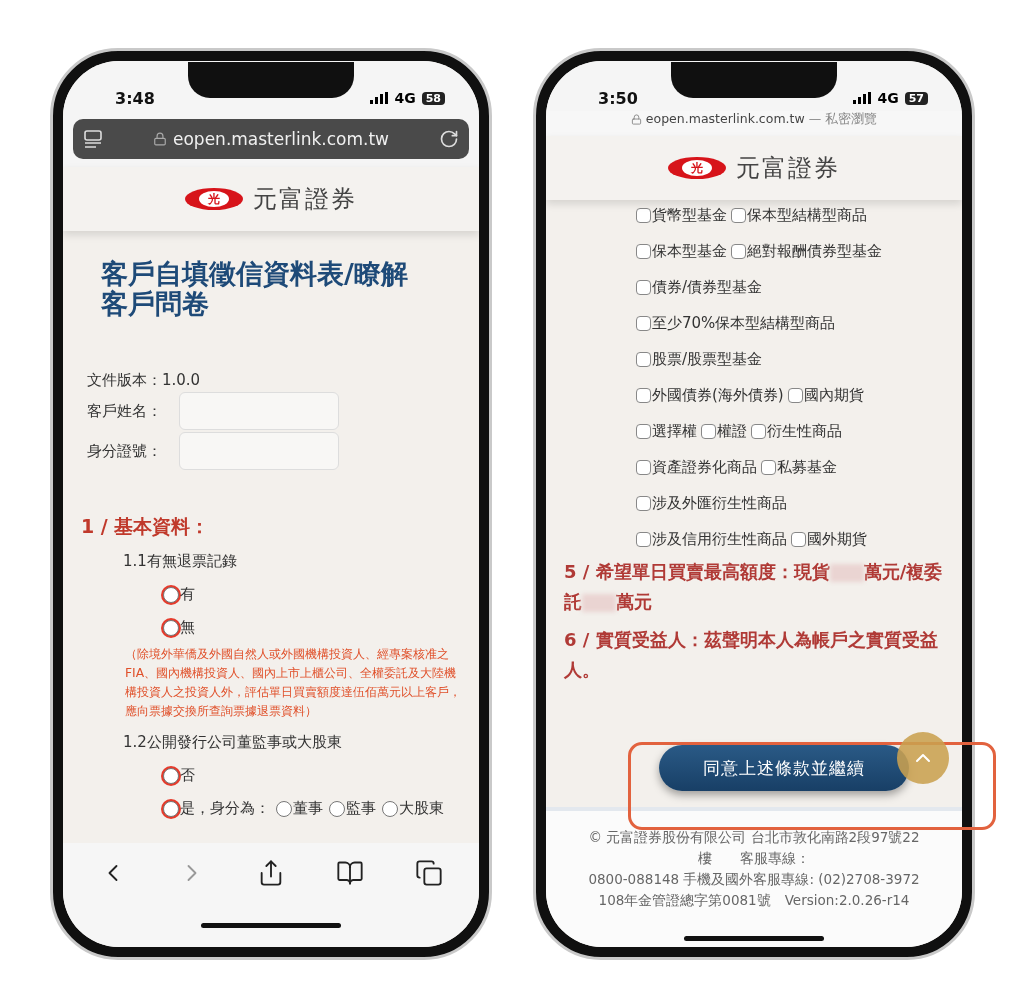 The image size is (1024, 1006). I want to click on checkbox-option: 債券/債券型基金, so click(699, 287).